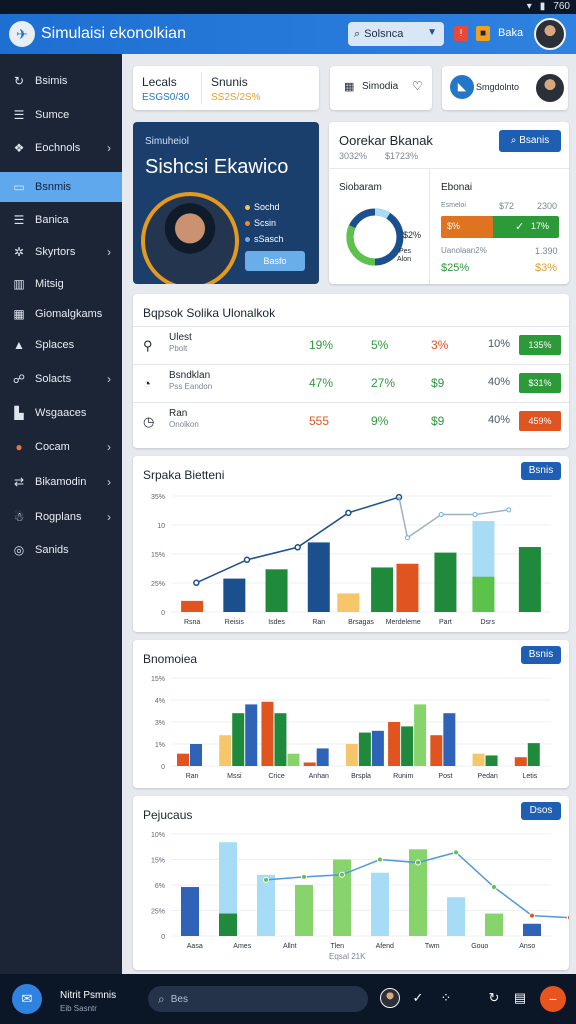 The height and width of the screenshot is (1024, 576). What do you see at coordinates (61, 314) in the screenshot?
I see `sidebar-item-7: ▦ Giomalgkams` at bounding box center [61, 314].